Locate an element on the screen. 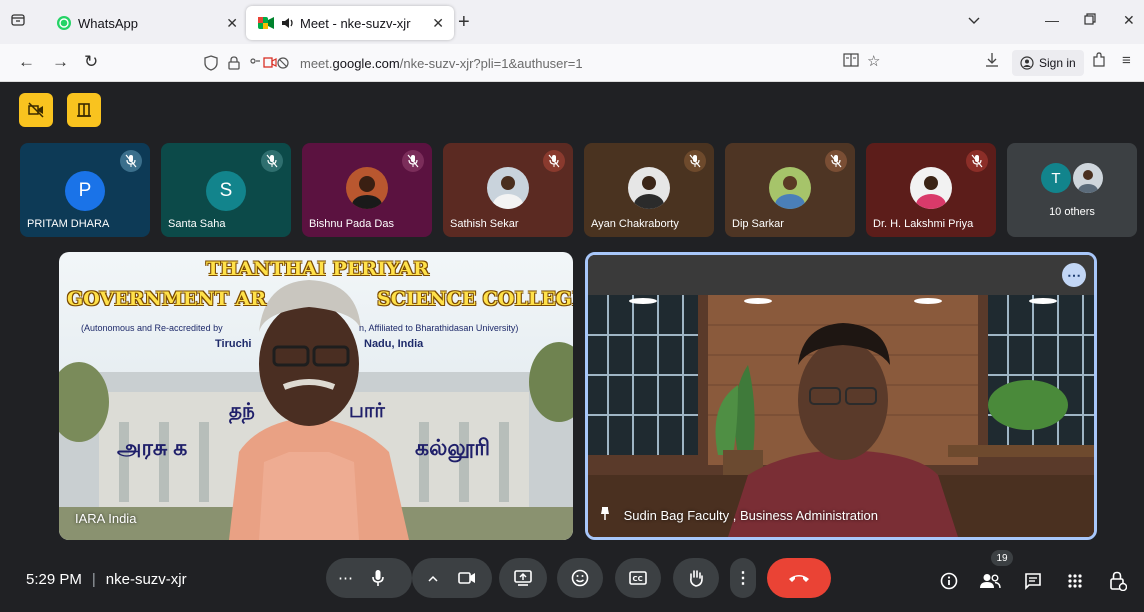 The height and width of the screenshot is (612, 1144). back-icon: ← is located at coordinates (26, 62).